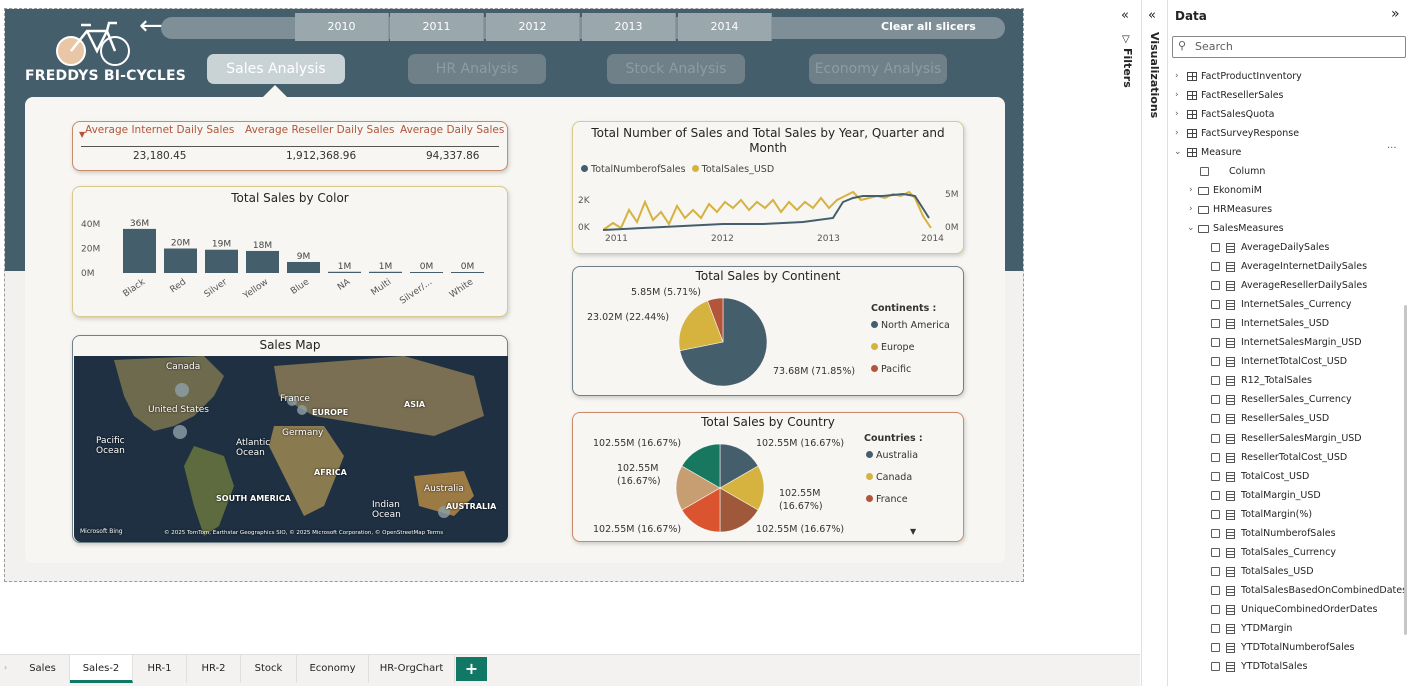 The image size is (1410, 686). I want to click on nav-economy-analysis: Economy Analysis, so click(878, 69).